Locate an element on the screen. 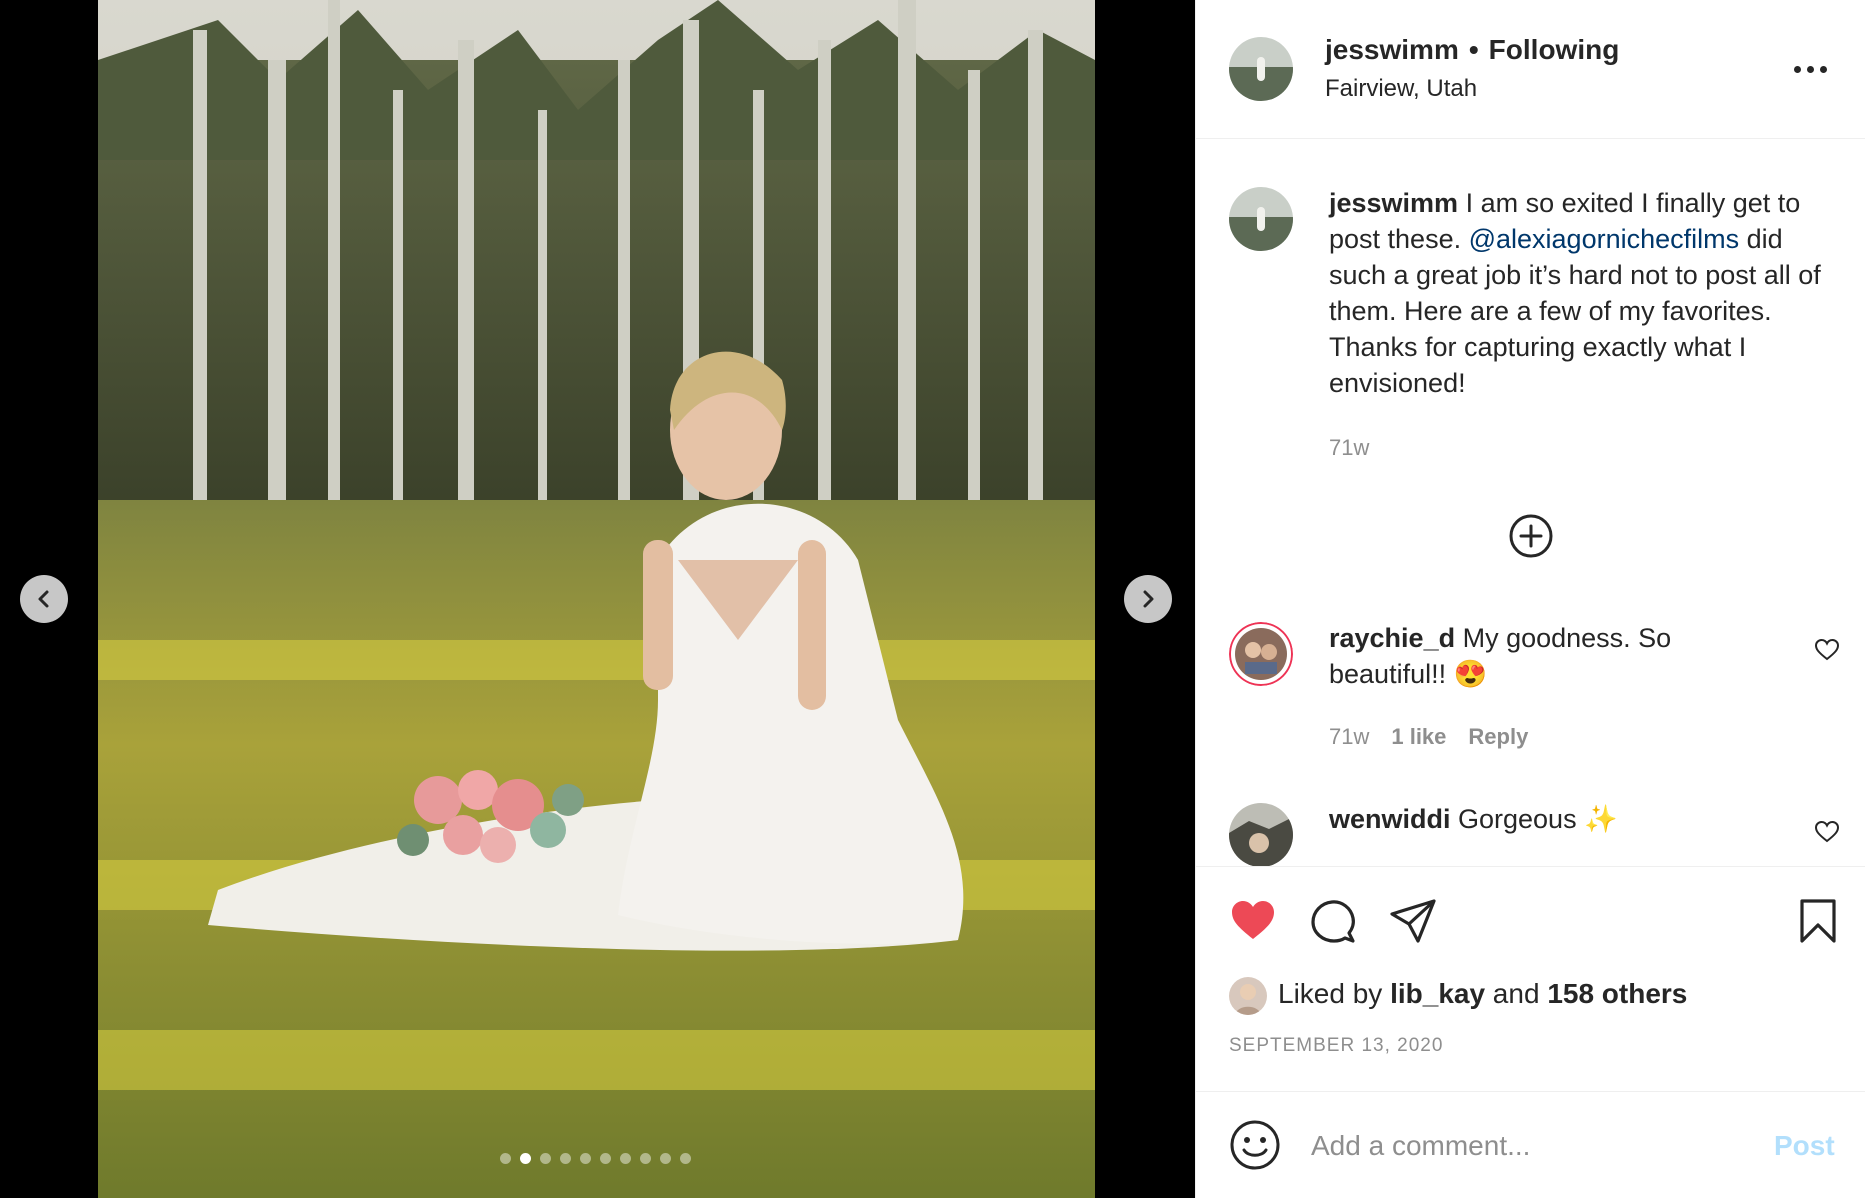 This screenshot has width=1865, height=1198. caption-author-avatar is located at coordinates (1261, 219).